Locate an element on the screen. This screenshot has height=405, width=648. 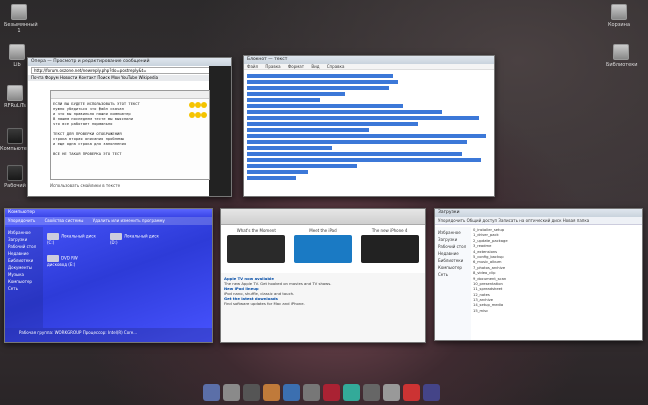
drive-c: Локальный диск (C:) is located at coordinates (72, 239).